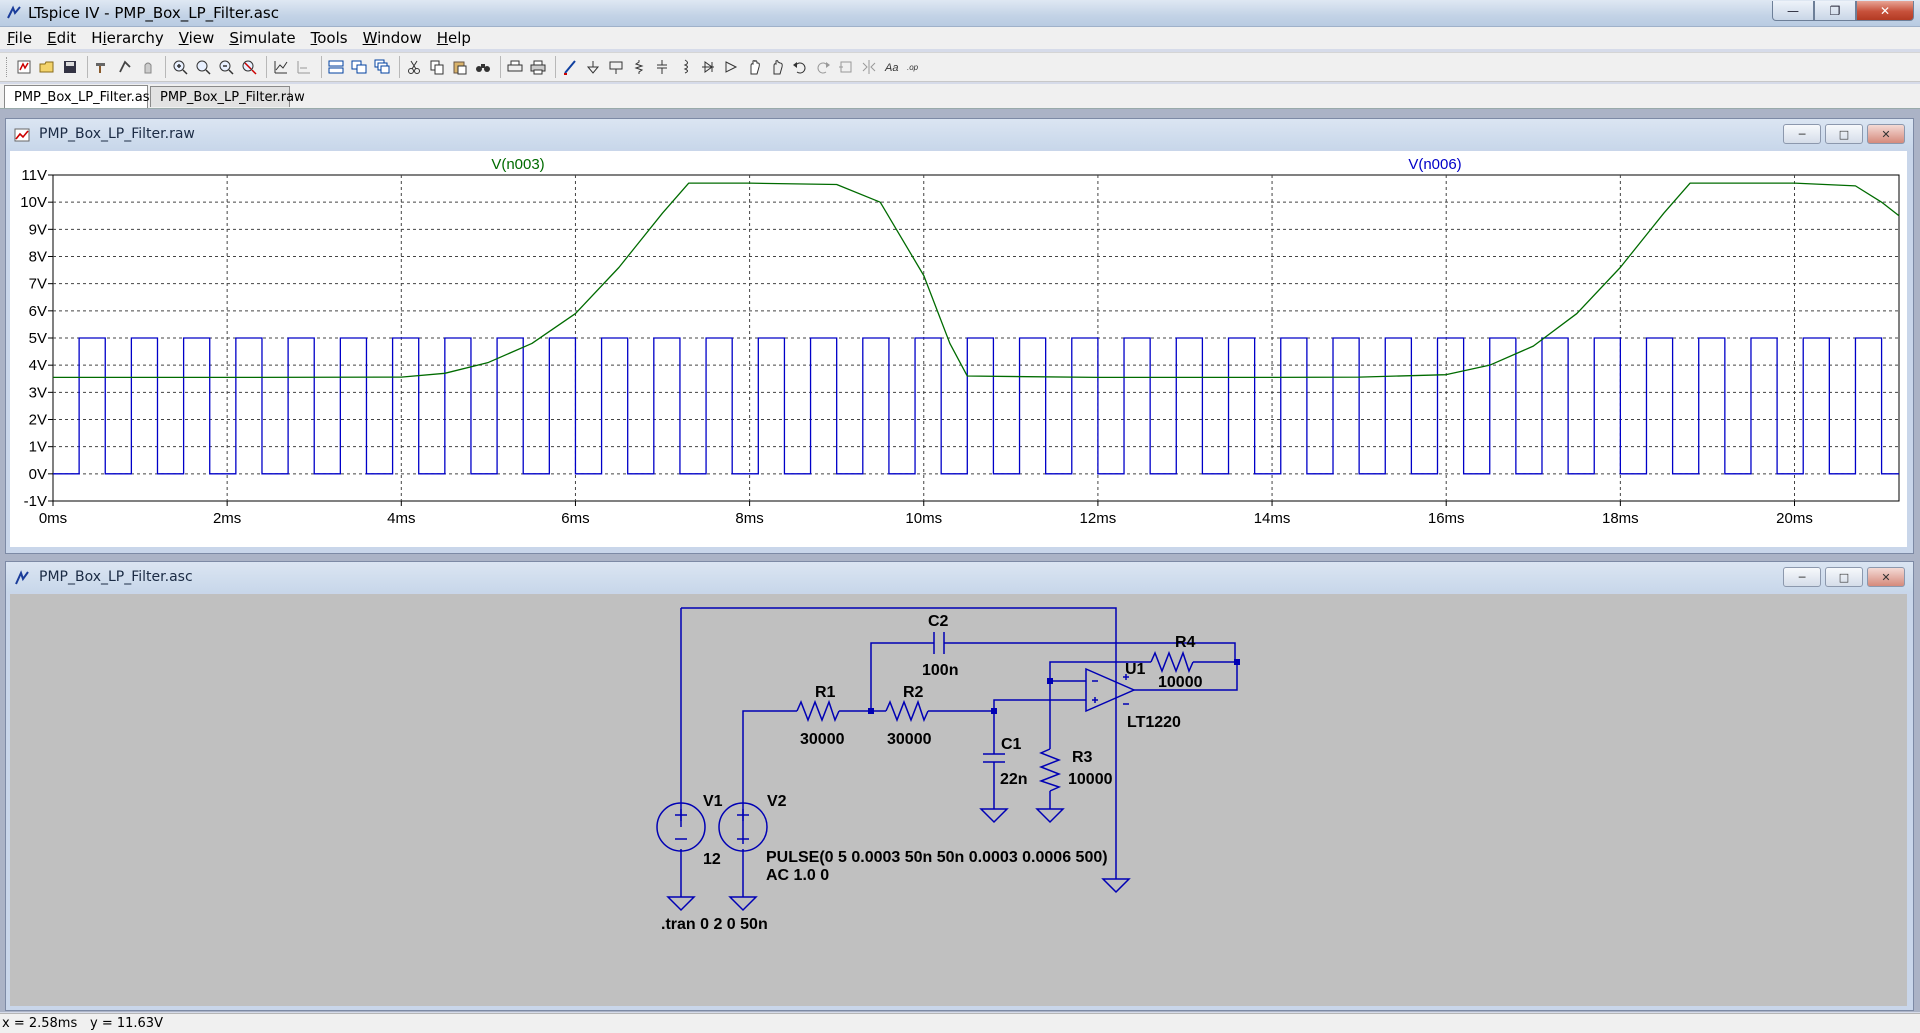  What do you see at coordinates (714, 924) in the screenshot?
I see `spice-directive: .tran 0 2 0 50n` at bounding box center [714, 924].